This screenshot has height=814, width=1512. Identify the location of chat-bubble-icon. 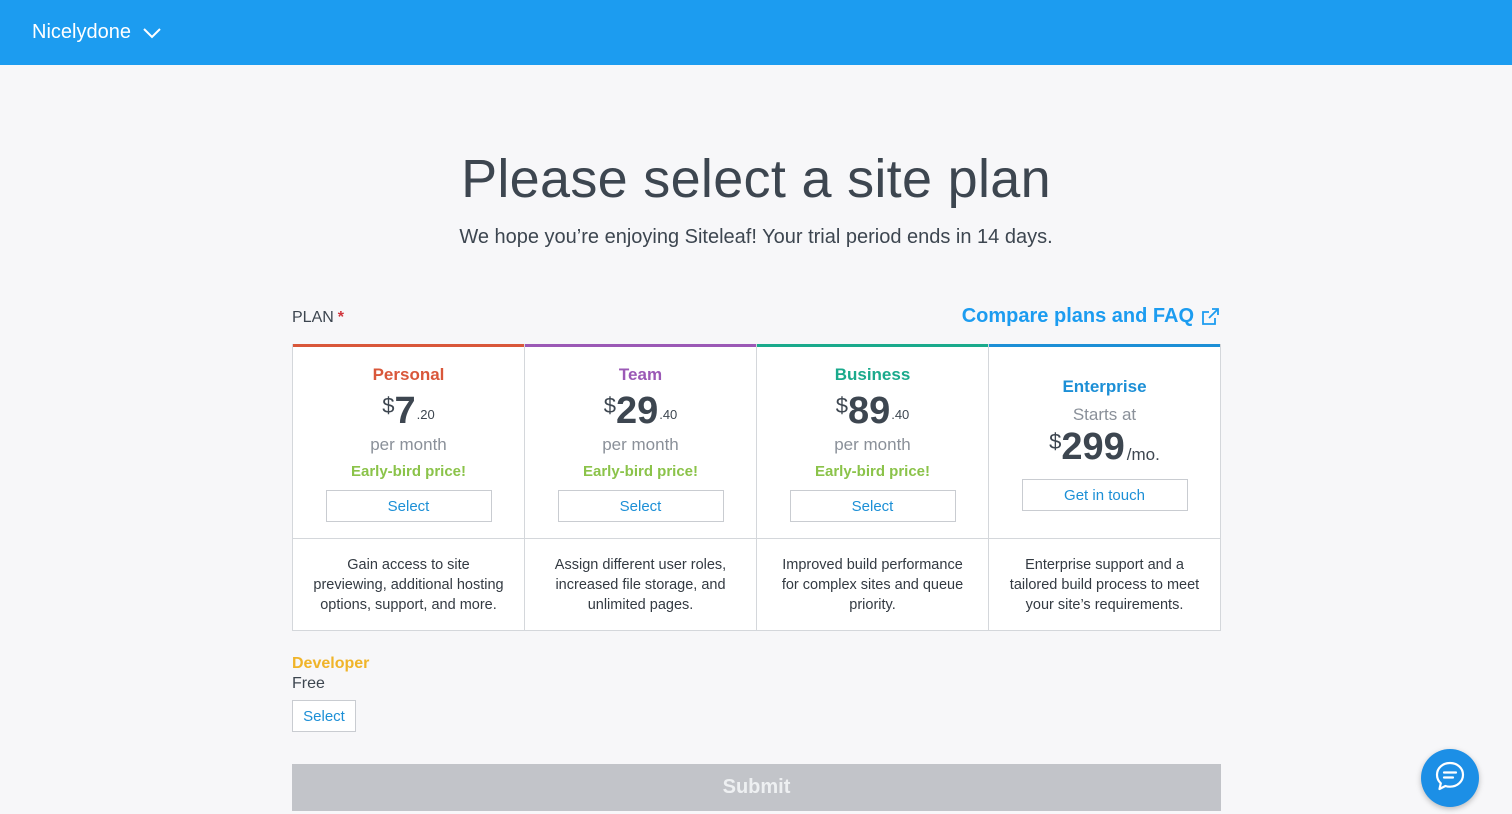
(1450, 778).